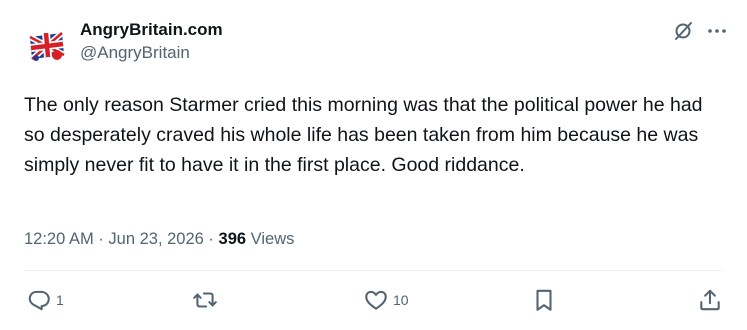 Image resolution: width=747 pixels, height=330 pixels. Describe the element at coordinates (232, 239) in the screenshot. I see `views-count: 396` at that location.